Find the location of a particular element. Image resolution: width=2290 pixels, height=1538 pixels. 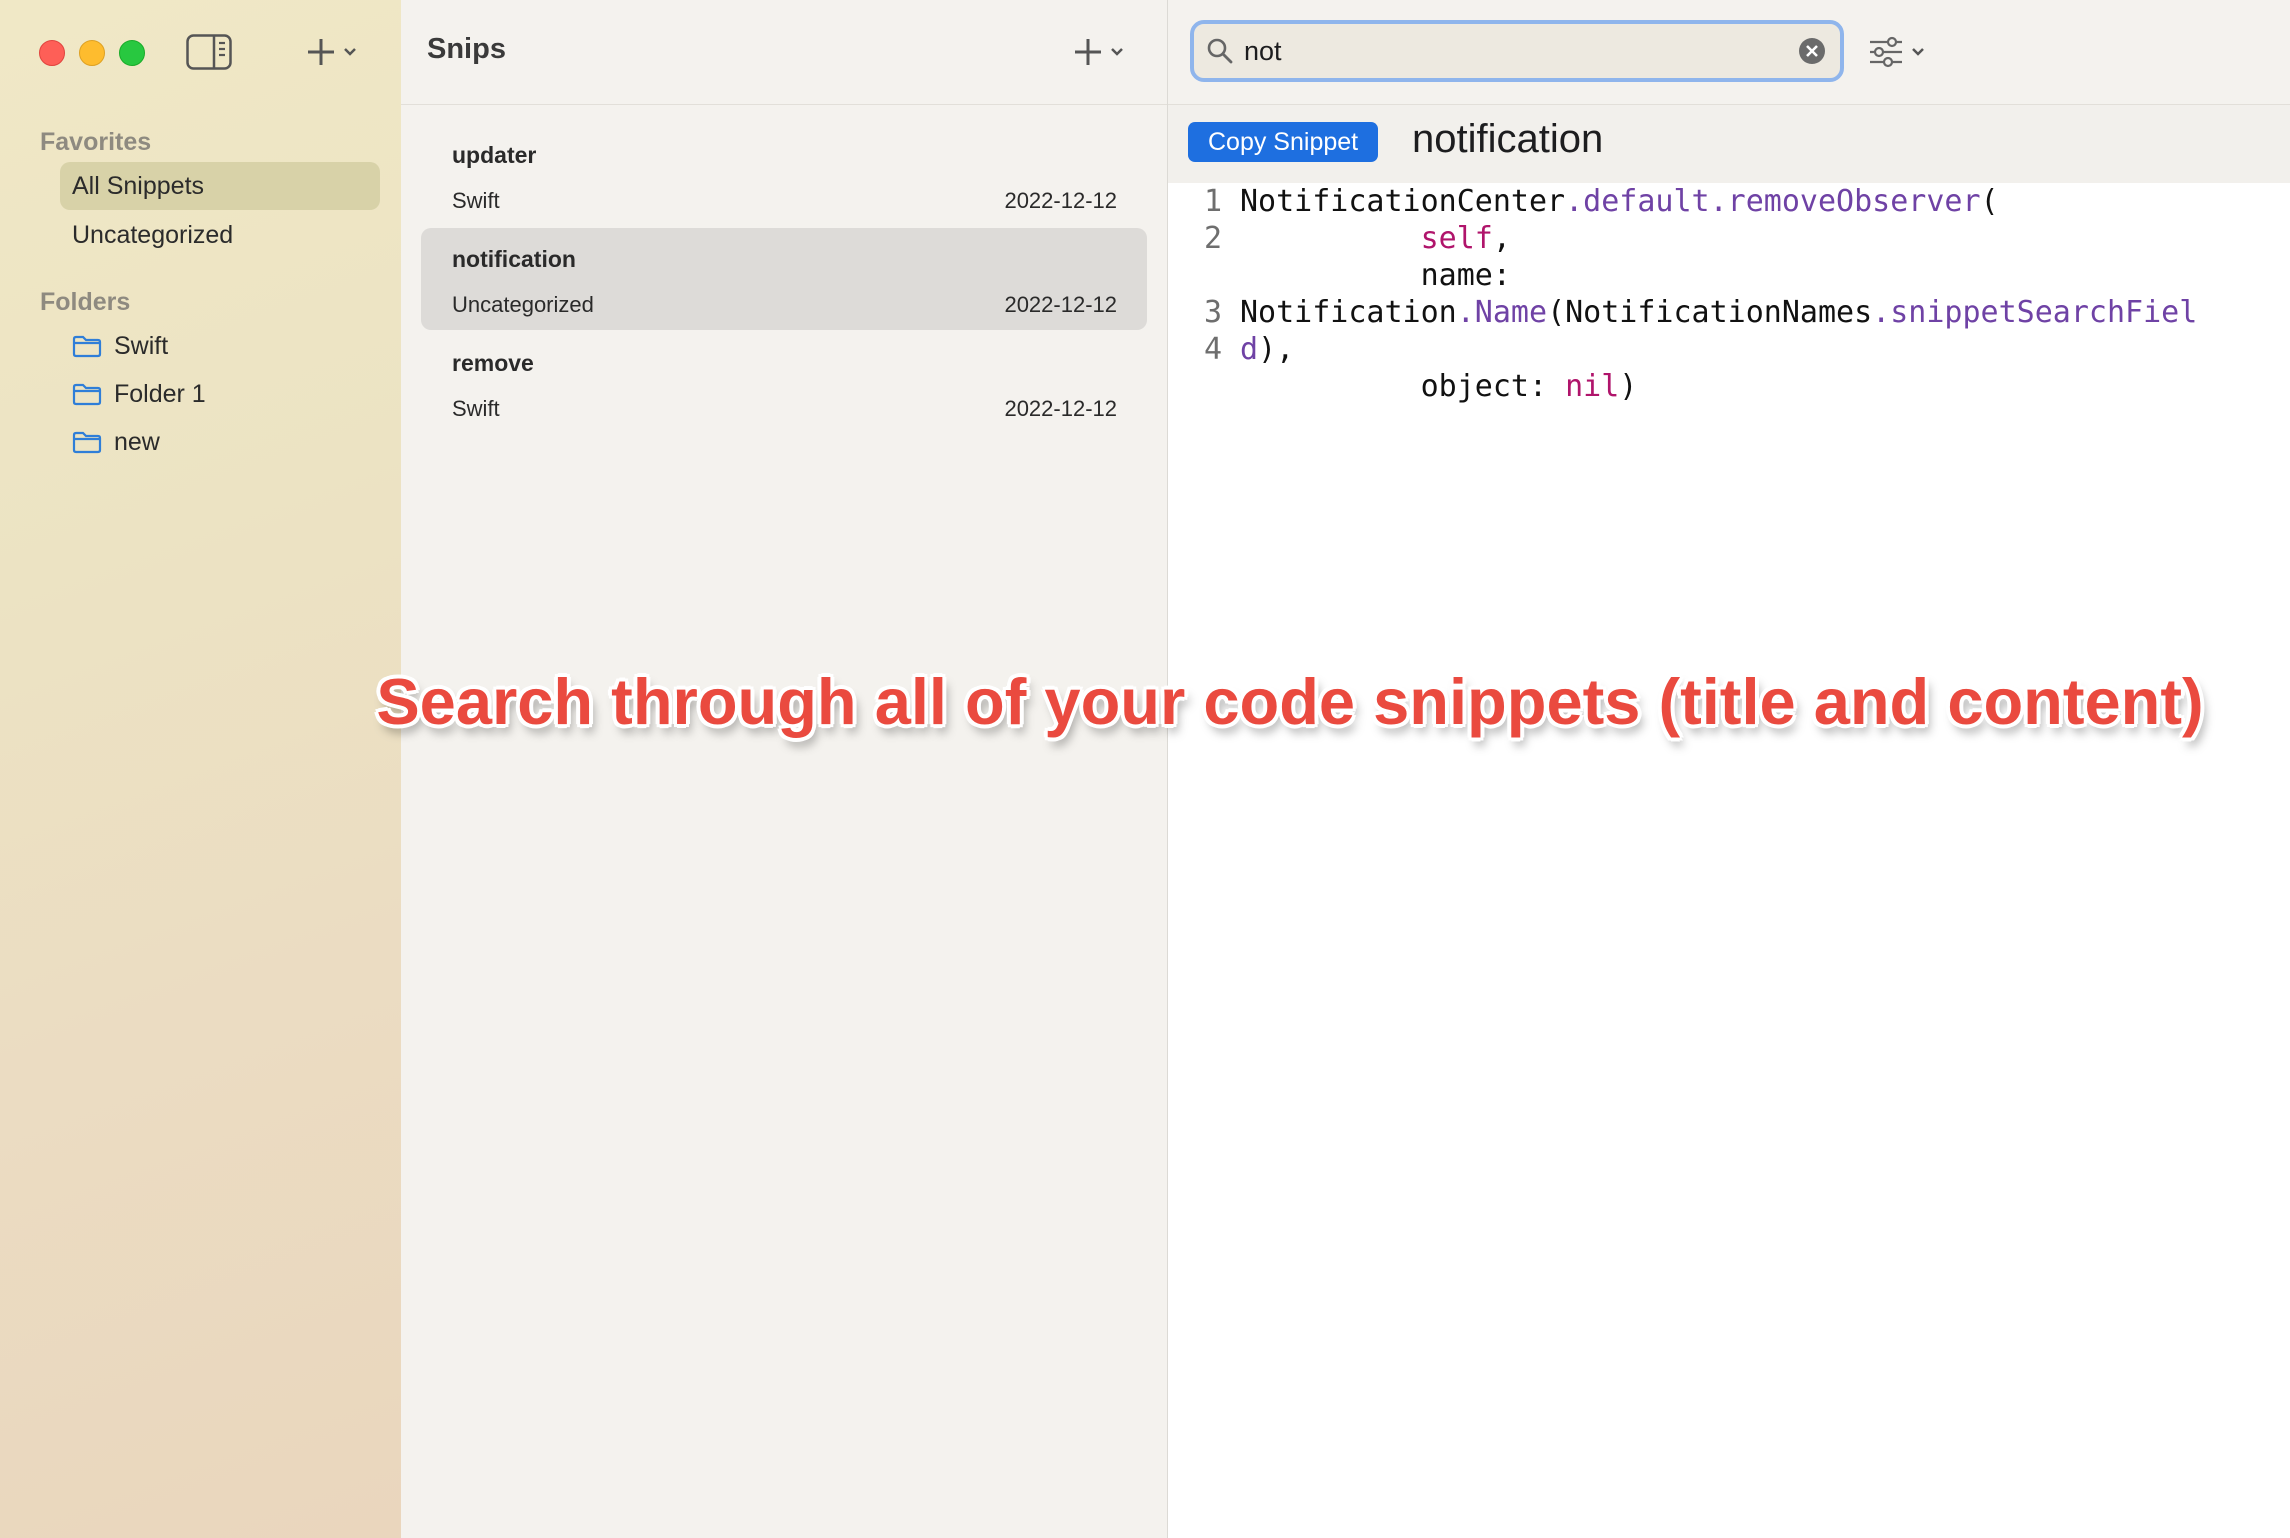

list-item: notification Uncategorized 2022-12-12 is located at coordinates (784, 279).